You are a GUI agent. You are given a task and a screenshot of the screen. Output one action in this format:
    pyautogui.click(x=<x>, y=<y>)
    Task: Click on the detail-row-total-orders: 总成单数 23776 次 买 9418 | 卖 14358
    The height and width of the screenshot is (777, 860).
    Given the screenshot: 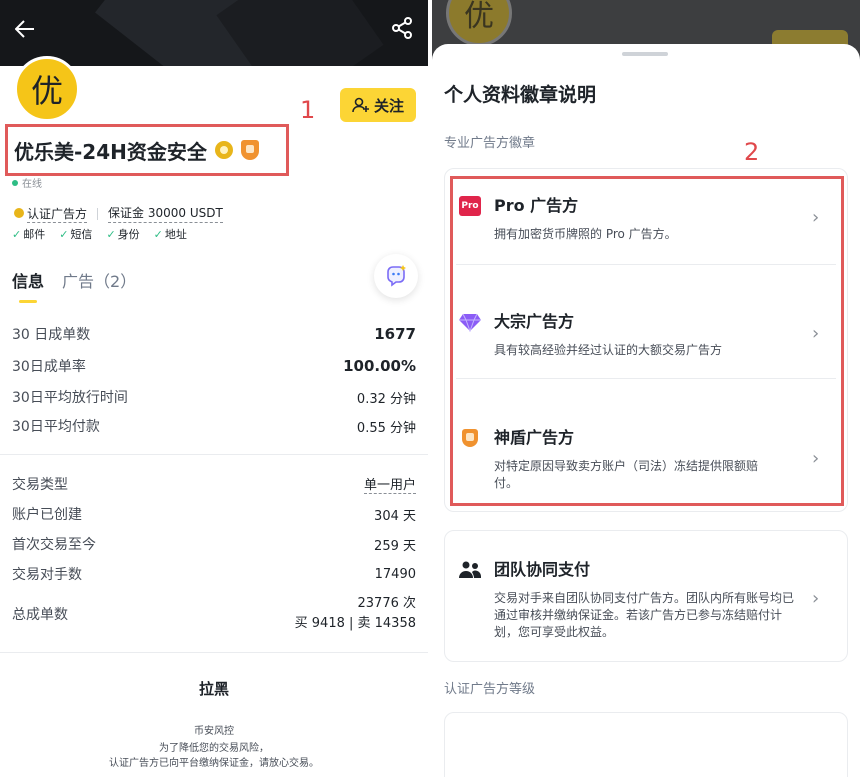 What is the action you would take?
    pyautogui.click(x=214, y=614)
    